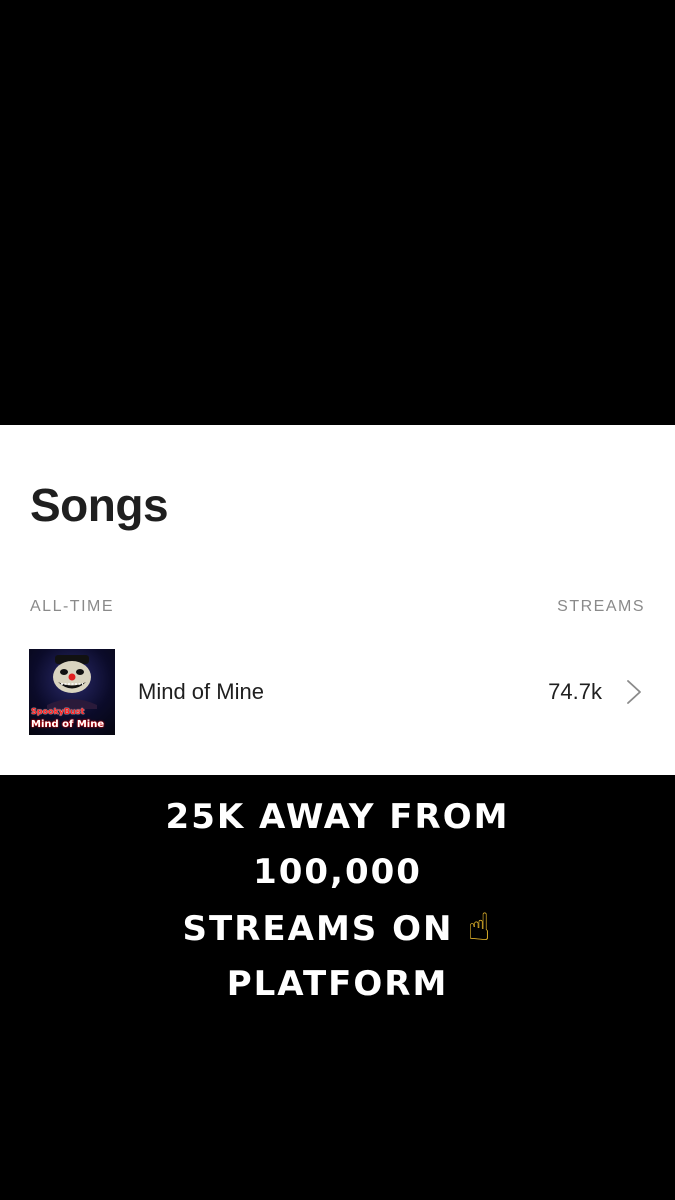 The height and width of the screenshot is (1200, 675). I want to click on all-time-header: ALL-TIME, so click(72, 606).